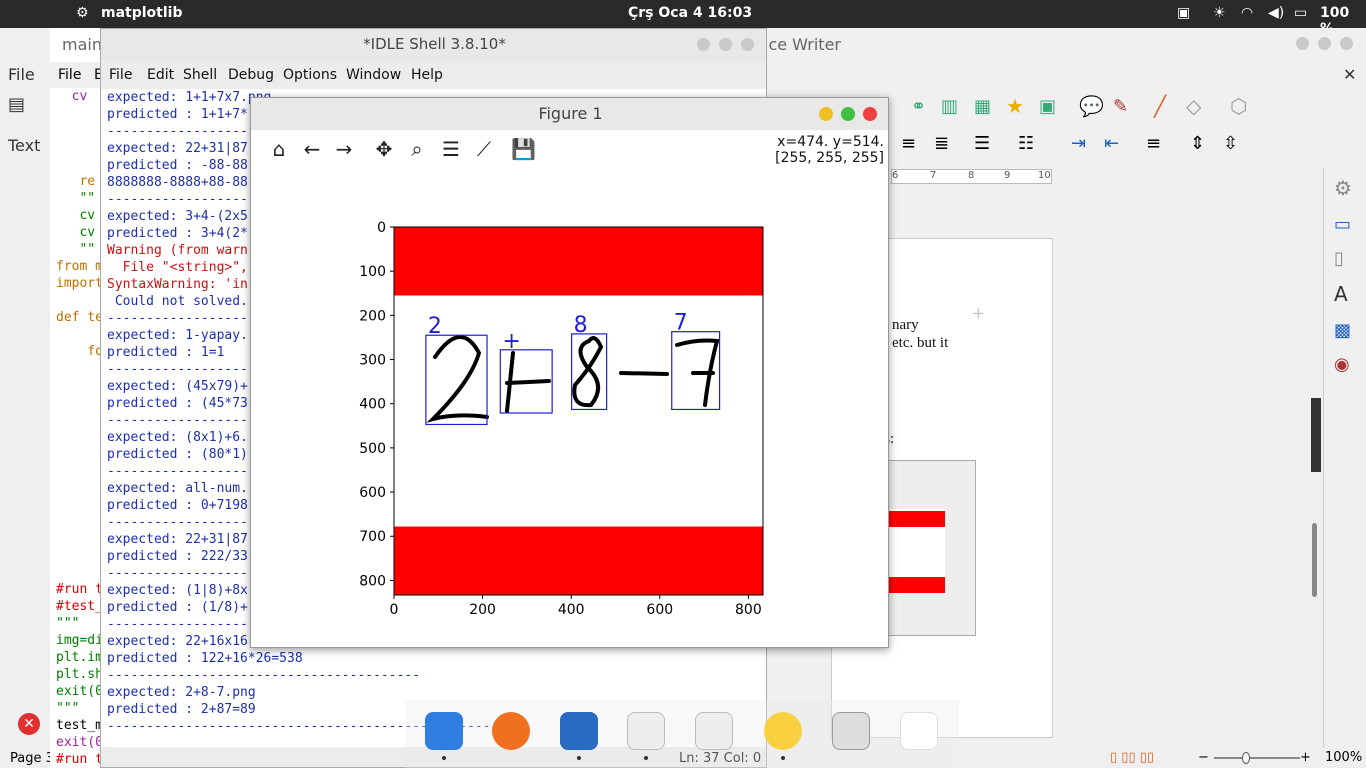 This screenshot has height=768, width=1366. What do you see at coordinates (747, 44) in the screenshot?
I see `idle-close-button` at bounding box center [747, 44].